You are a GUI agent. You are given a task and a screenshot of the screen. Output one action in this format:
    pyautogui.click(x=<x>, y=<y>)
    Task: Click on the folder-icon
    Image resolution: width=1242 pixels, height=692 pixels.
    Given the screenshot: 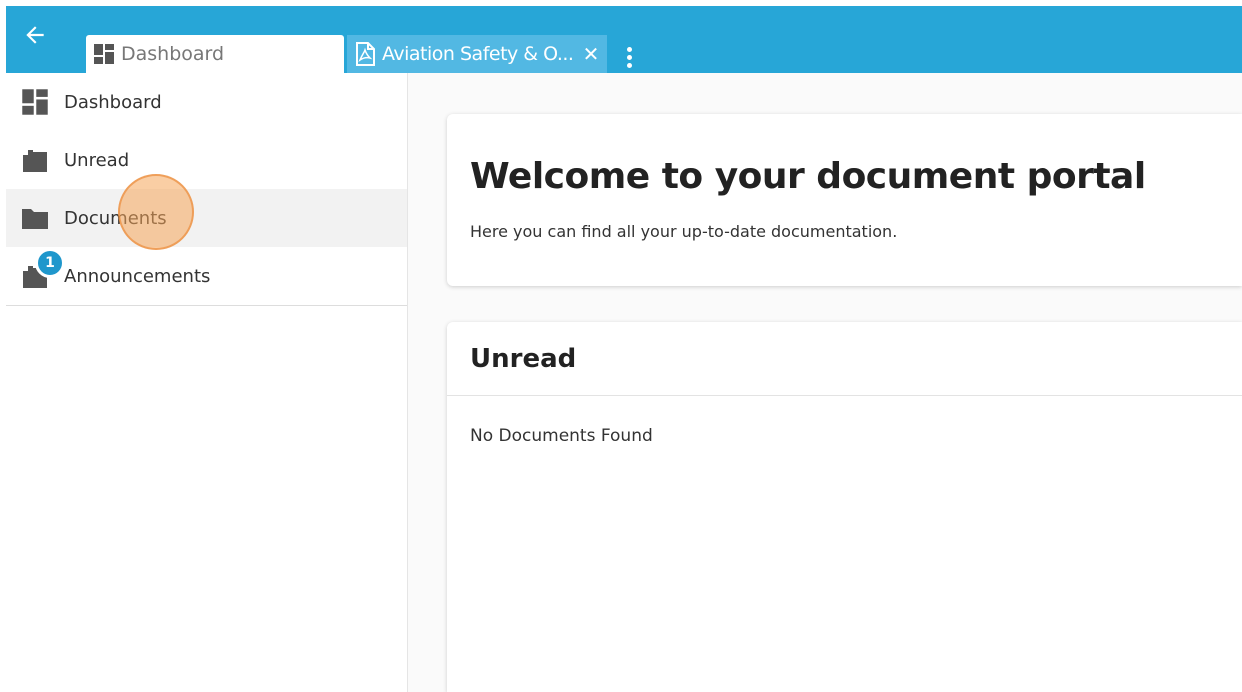 What is the action you would take?
    pyautogui.click(x=35, y=218)
    